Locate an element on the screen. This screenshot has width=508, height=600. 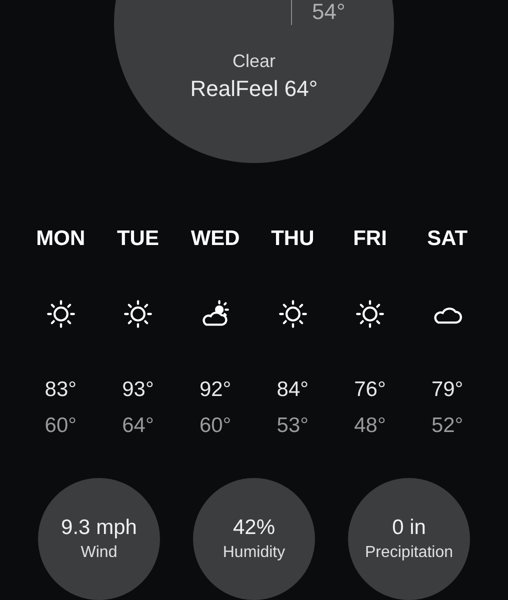
condition-label: Clear is located at coordinates (254, 61).